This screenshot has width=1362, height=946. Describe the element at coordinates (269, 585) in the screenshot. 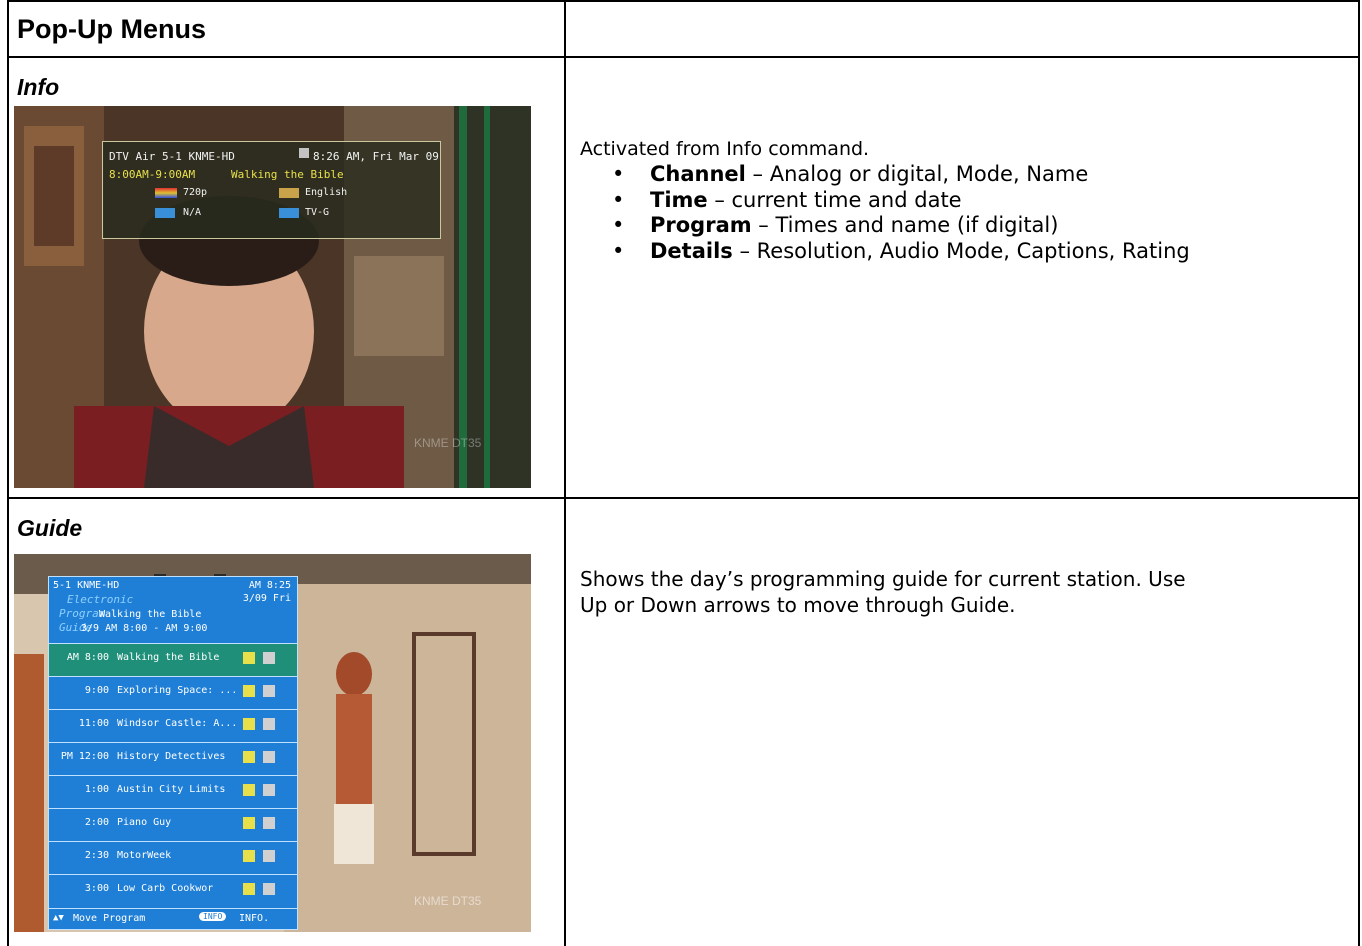

I see `guide-clock: AM 8:25` at that location.